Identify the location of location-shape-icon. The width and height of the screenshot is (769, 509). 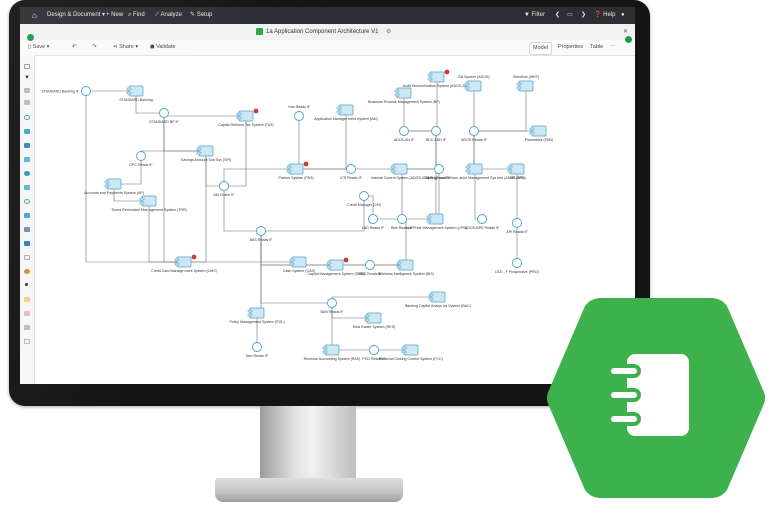
(27, 271).